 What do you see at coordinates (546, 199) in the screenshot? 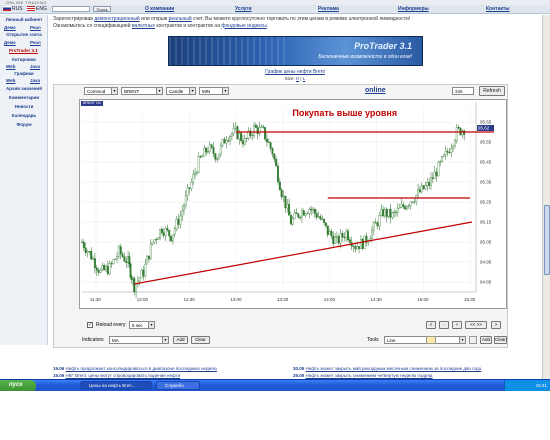
I see `page-scrollbar` at bounding box center [546, 199].